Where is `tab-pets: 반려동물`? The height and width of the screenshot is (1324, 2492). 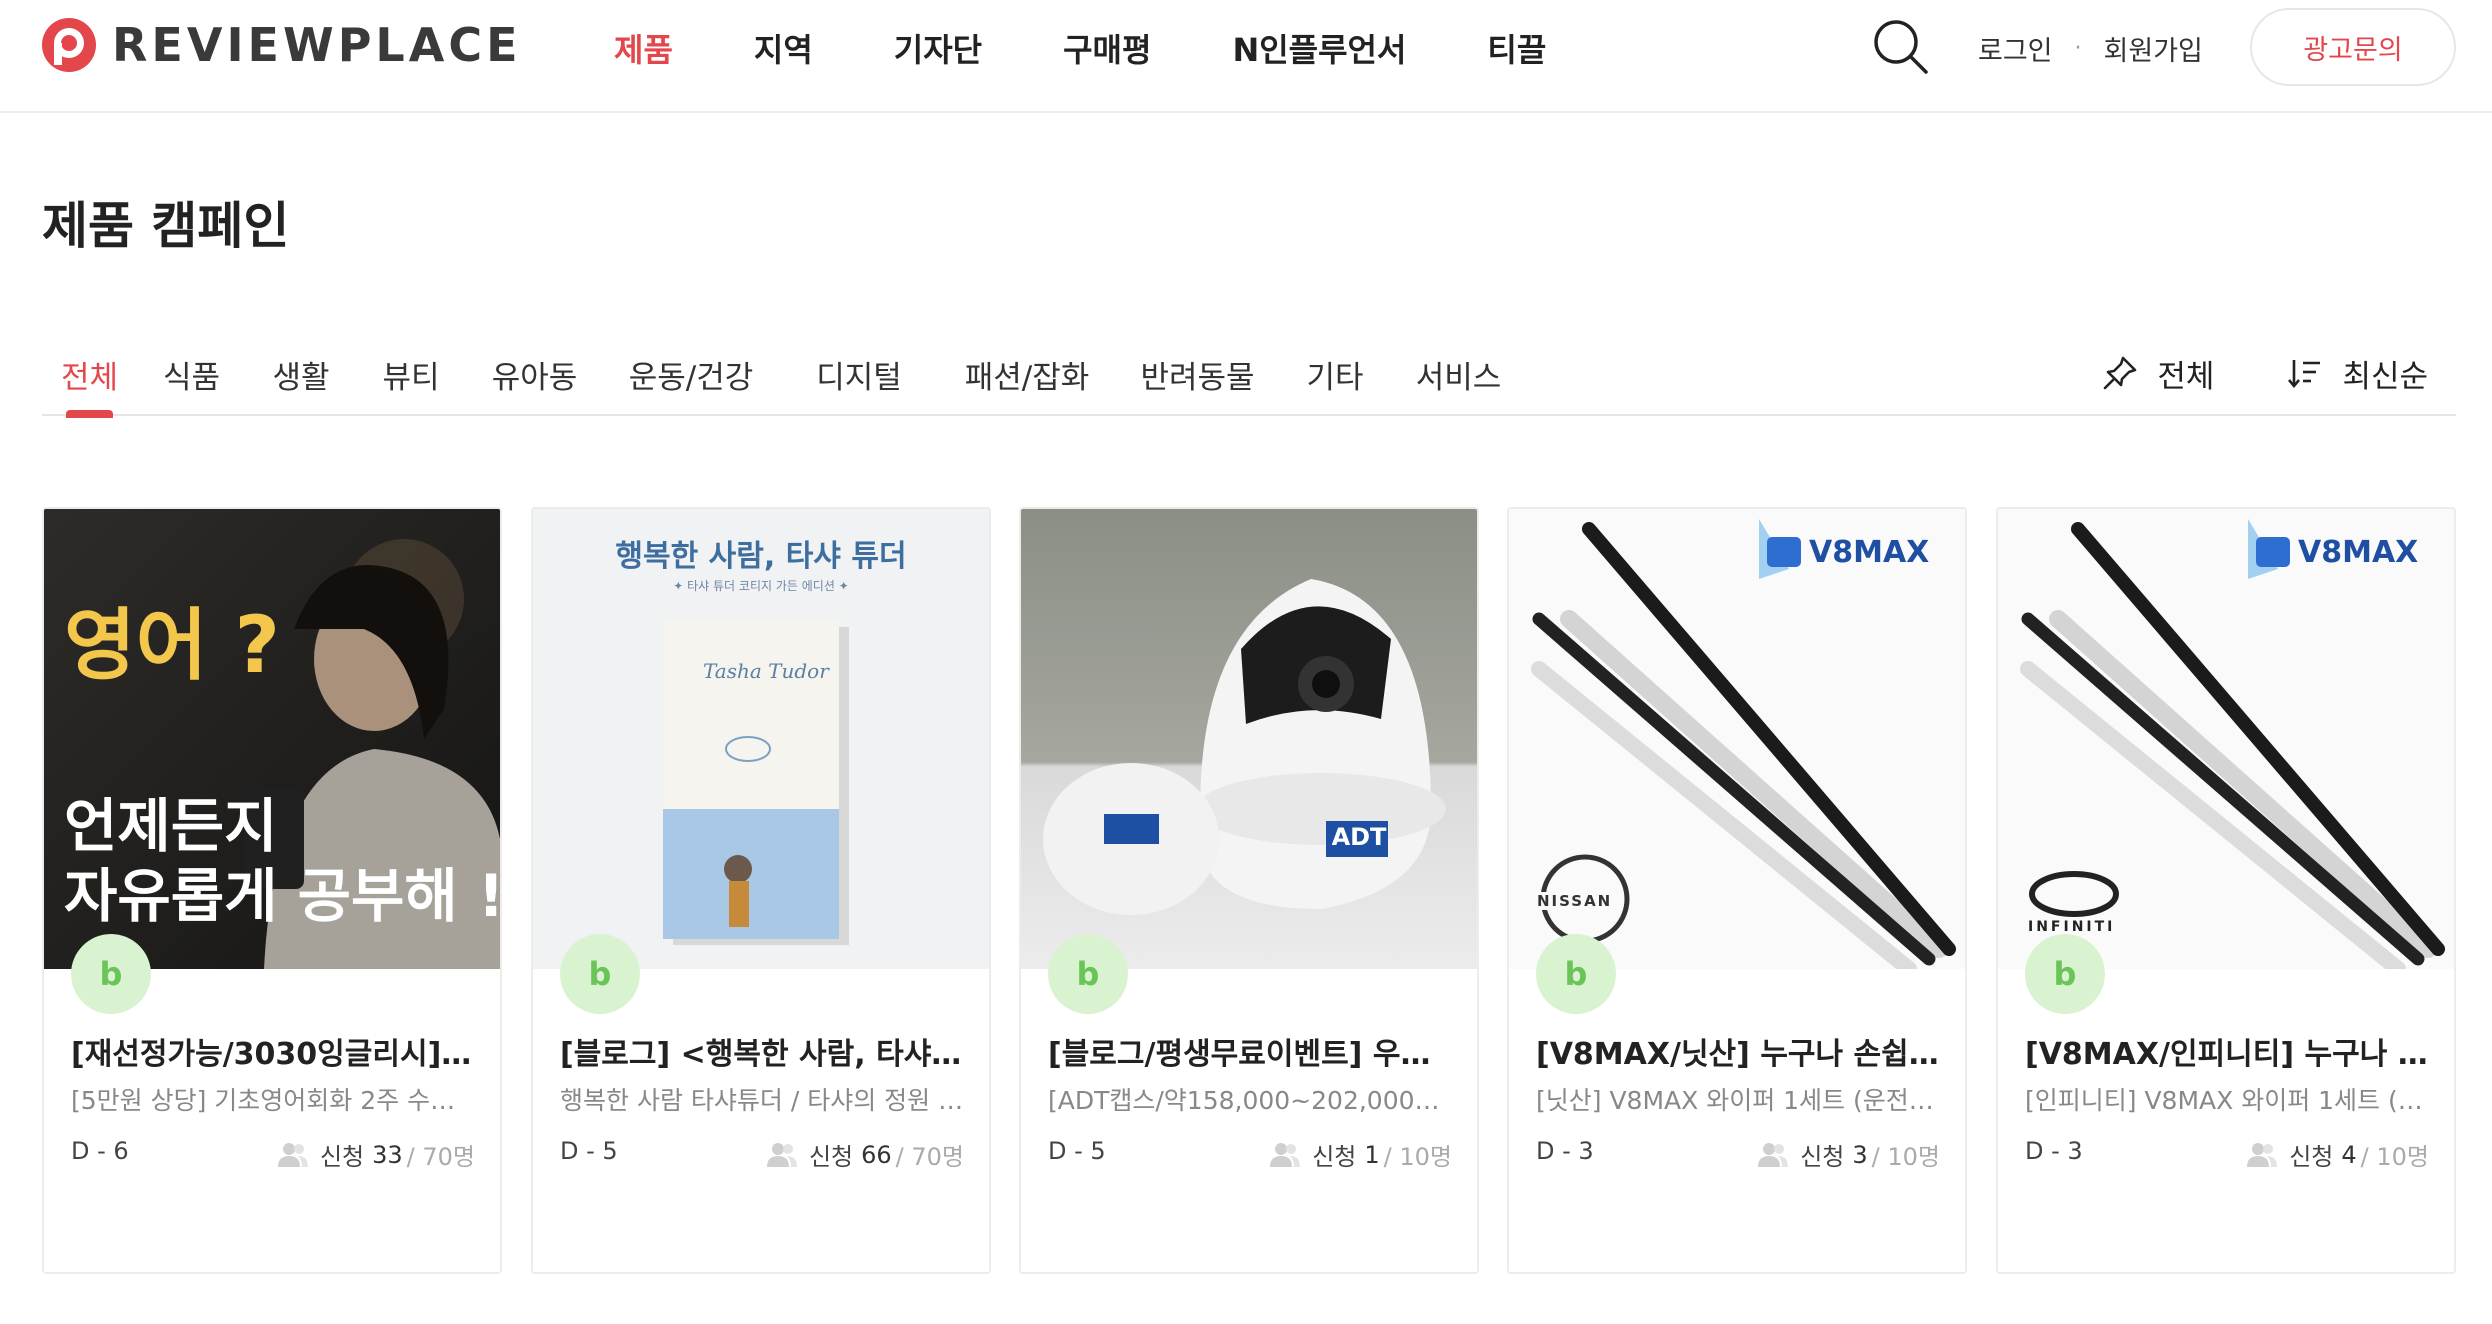
tab-pets: 반려동물 is located at coordinates (1197, 377).